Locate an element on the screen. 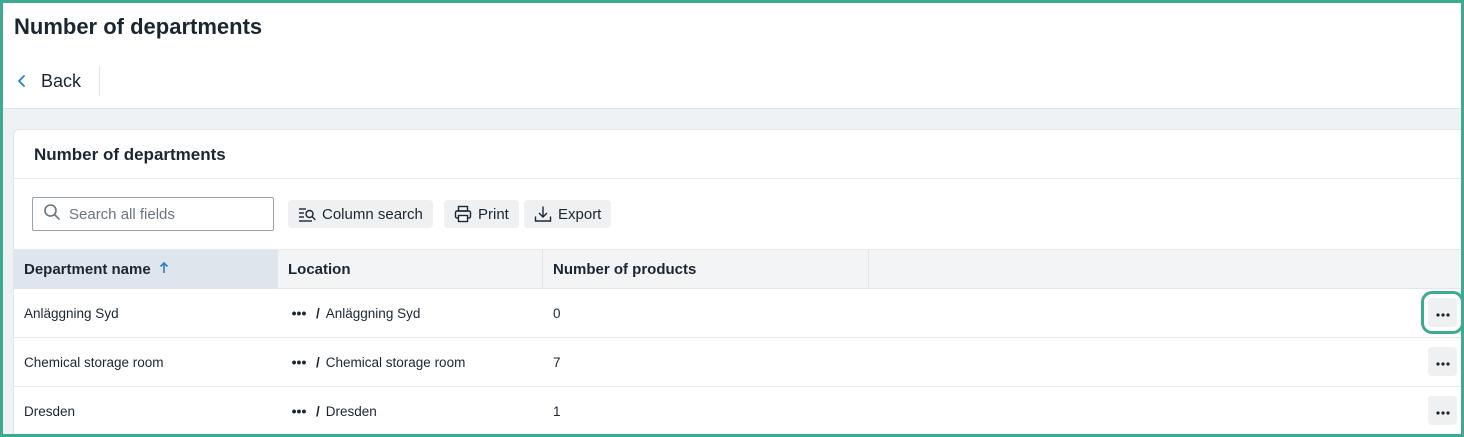 The height and width of the screenshot is (437, 1464). table-row: Anläggning Syd ••• / Anläggning Syd 0 is located at coordinates (737, 313).